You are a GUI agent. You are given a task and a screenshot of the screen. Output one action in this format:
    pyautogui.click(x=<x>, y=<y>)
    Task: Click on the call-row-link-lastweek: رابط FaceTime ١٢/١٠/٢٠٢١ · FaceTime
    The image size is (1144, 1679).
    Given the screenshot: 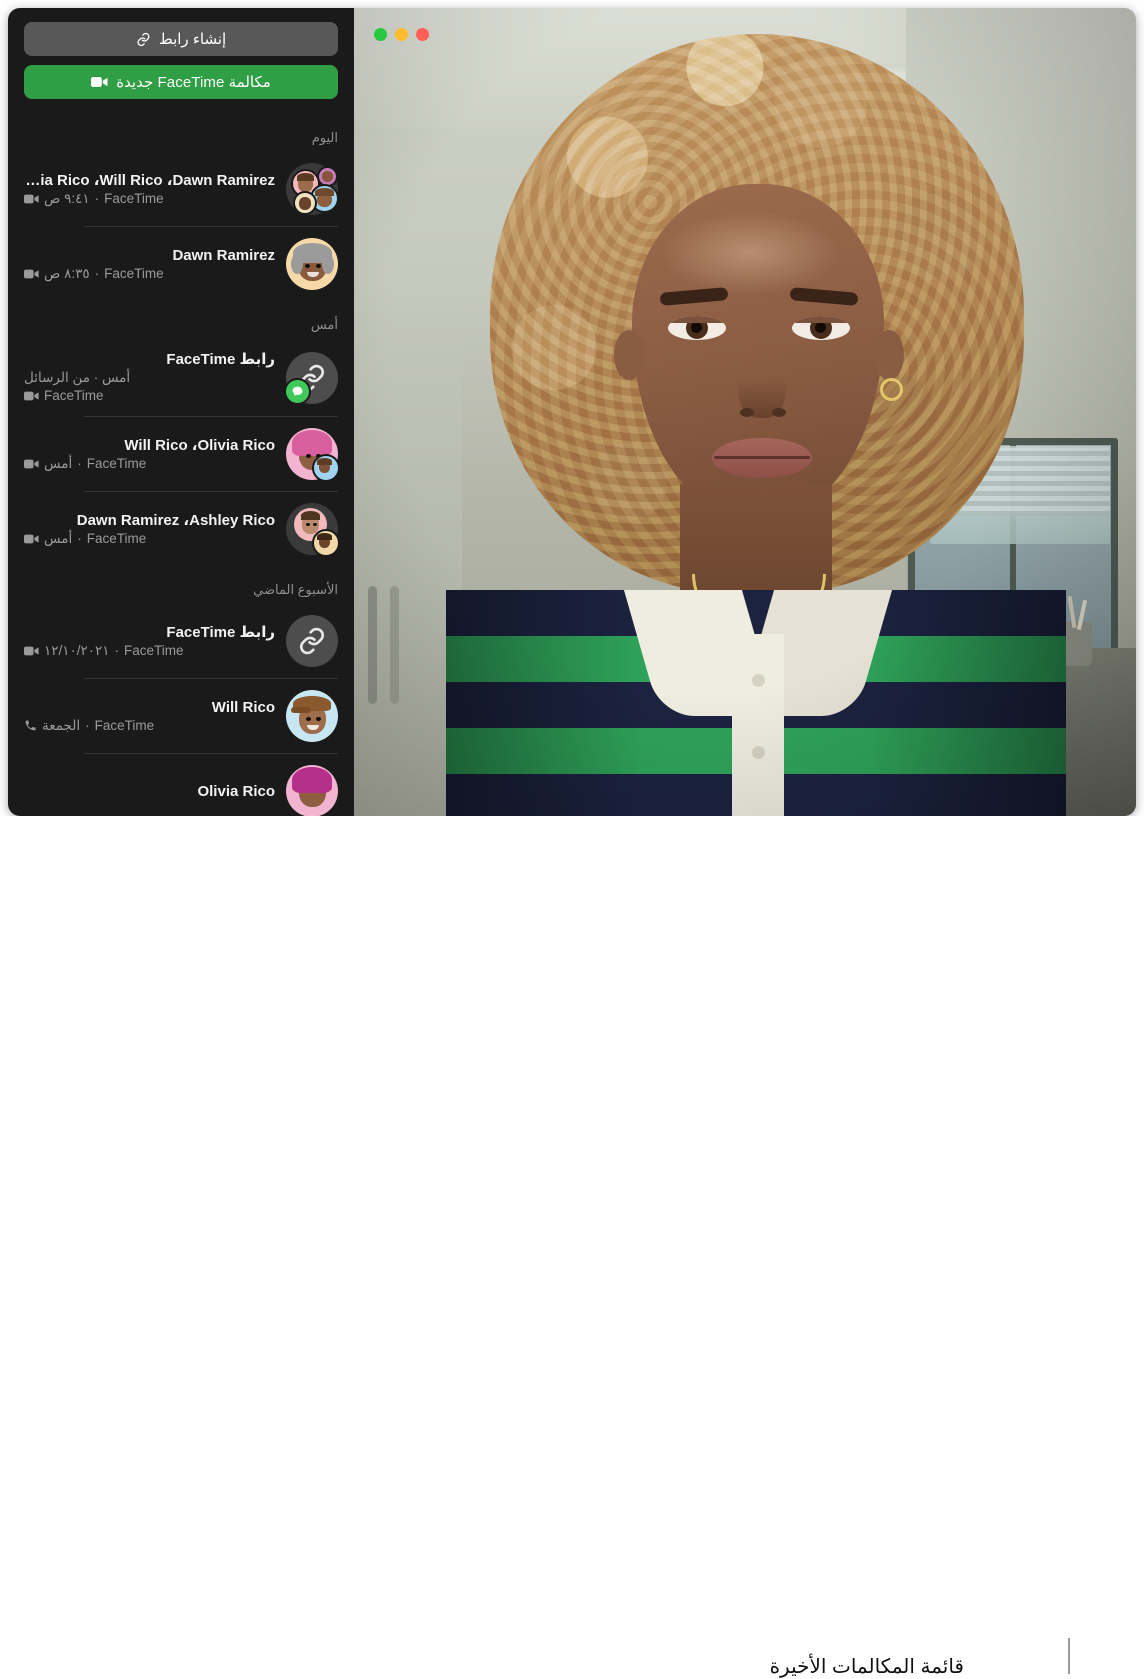 What is the action you would take?
    pyautogui.click(x=181, y=641)
    